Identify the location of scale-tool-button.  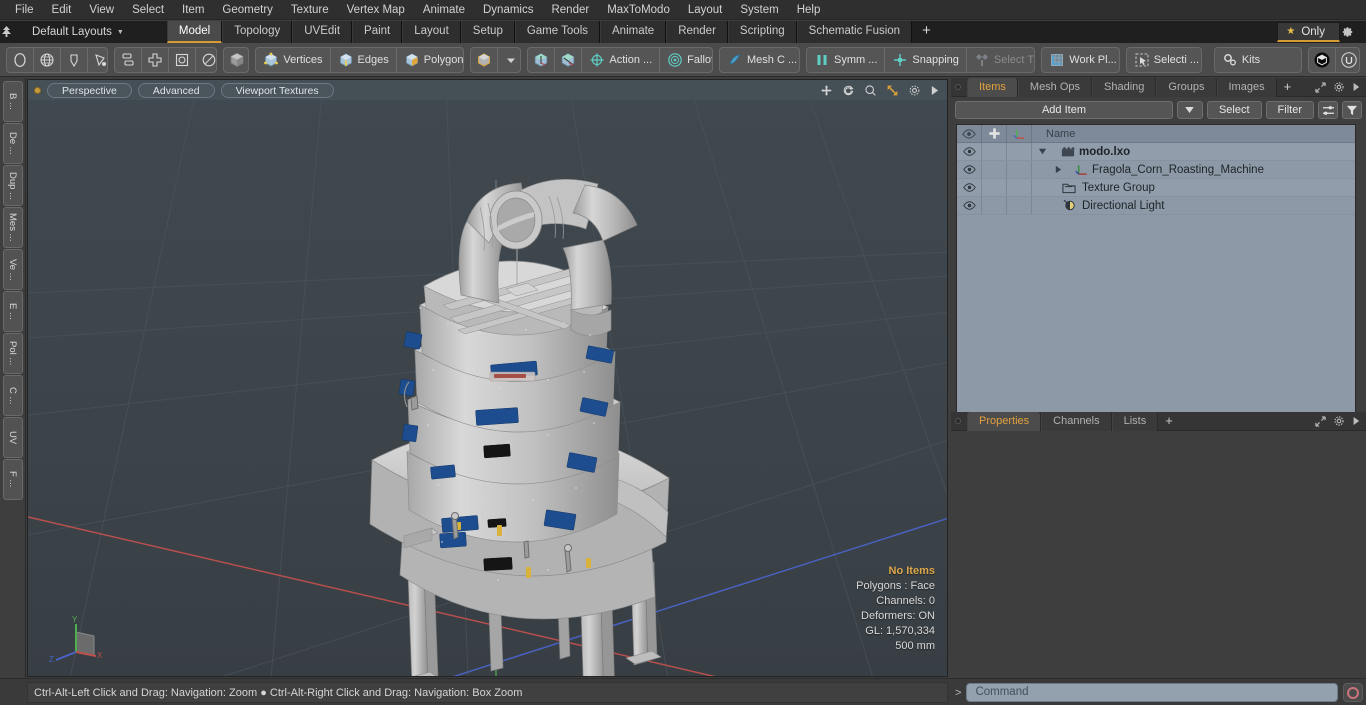
(183, 59).